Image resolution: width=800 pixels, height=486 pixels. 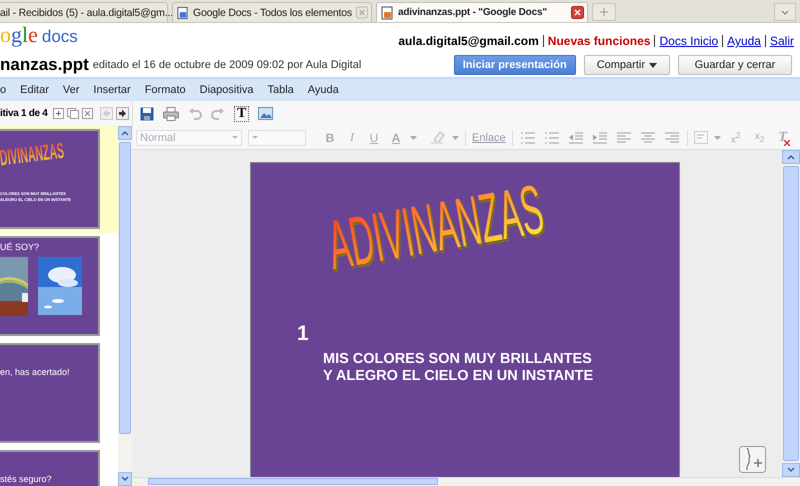 I want to click on text-box-tool: T, so click(x=242, y=114).